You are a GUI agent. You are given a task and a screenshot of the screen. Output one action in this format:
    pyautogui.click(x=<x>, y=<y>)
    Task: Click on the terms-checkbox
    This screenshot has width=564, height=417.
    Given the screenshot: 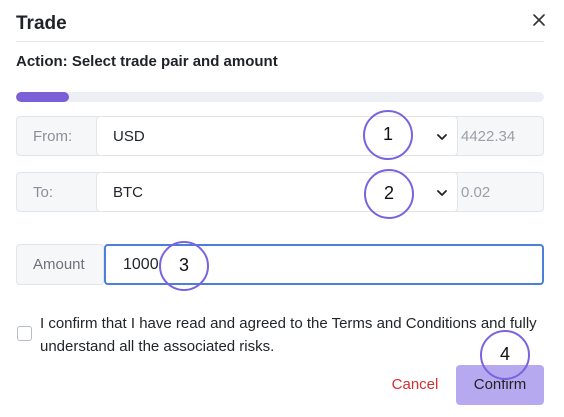 What is the action you would take?
    pyautogui.click(x=24, y=333)
    